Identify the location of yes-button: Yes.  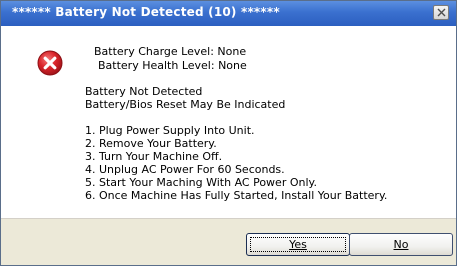
(298, 244).